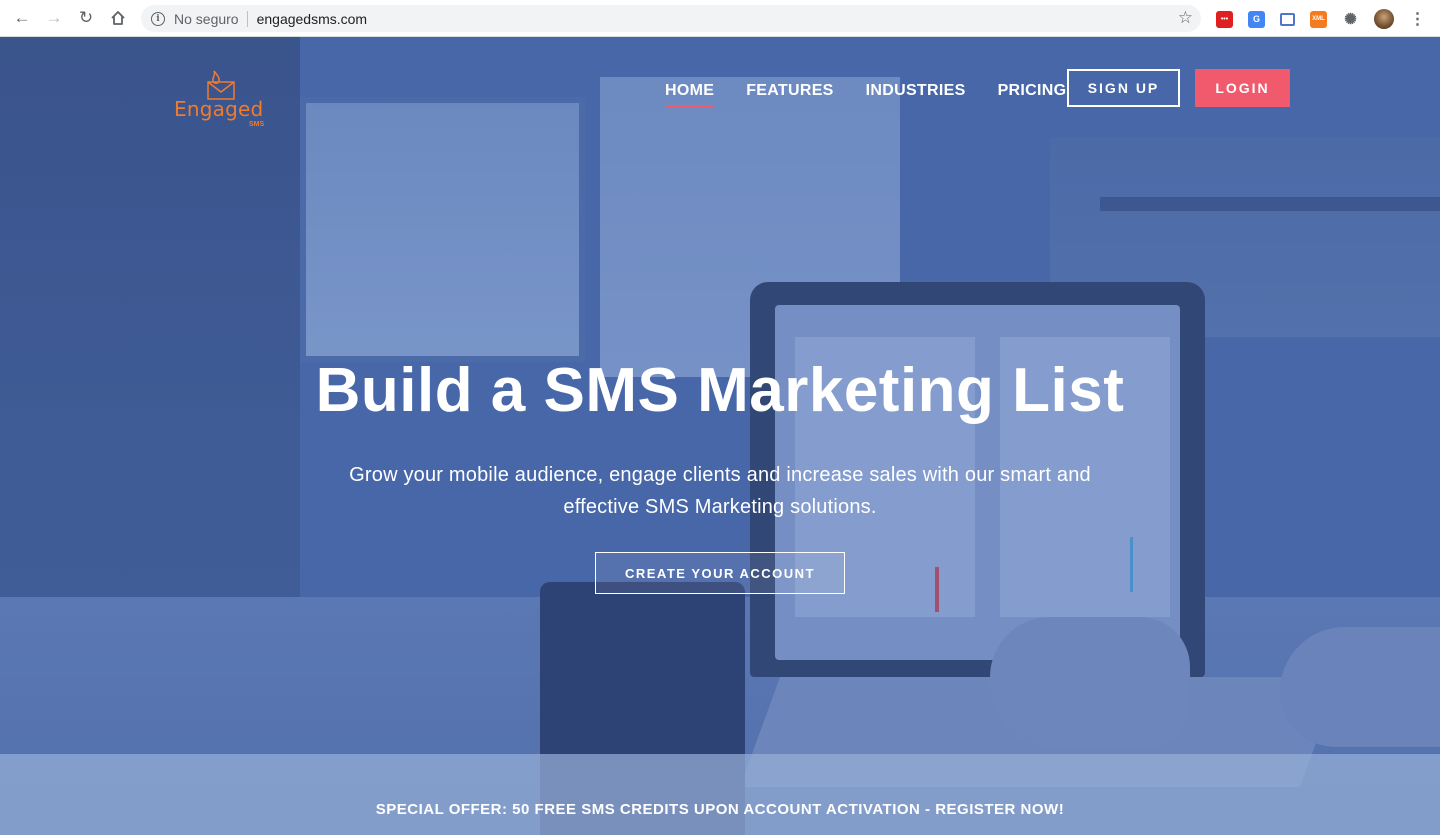 This screenshot has width=1440, height=835. I want to click on create-account-button: CREATE YOUR ACCOUNT, so click(720, 573).